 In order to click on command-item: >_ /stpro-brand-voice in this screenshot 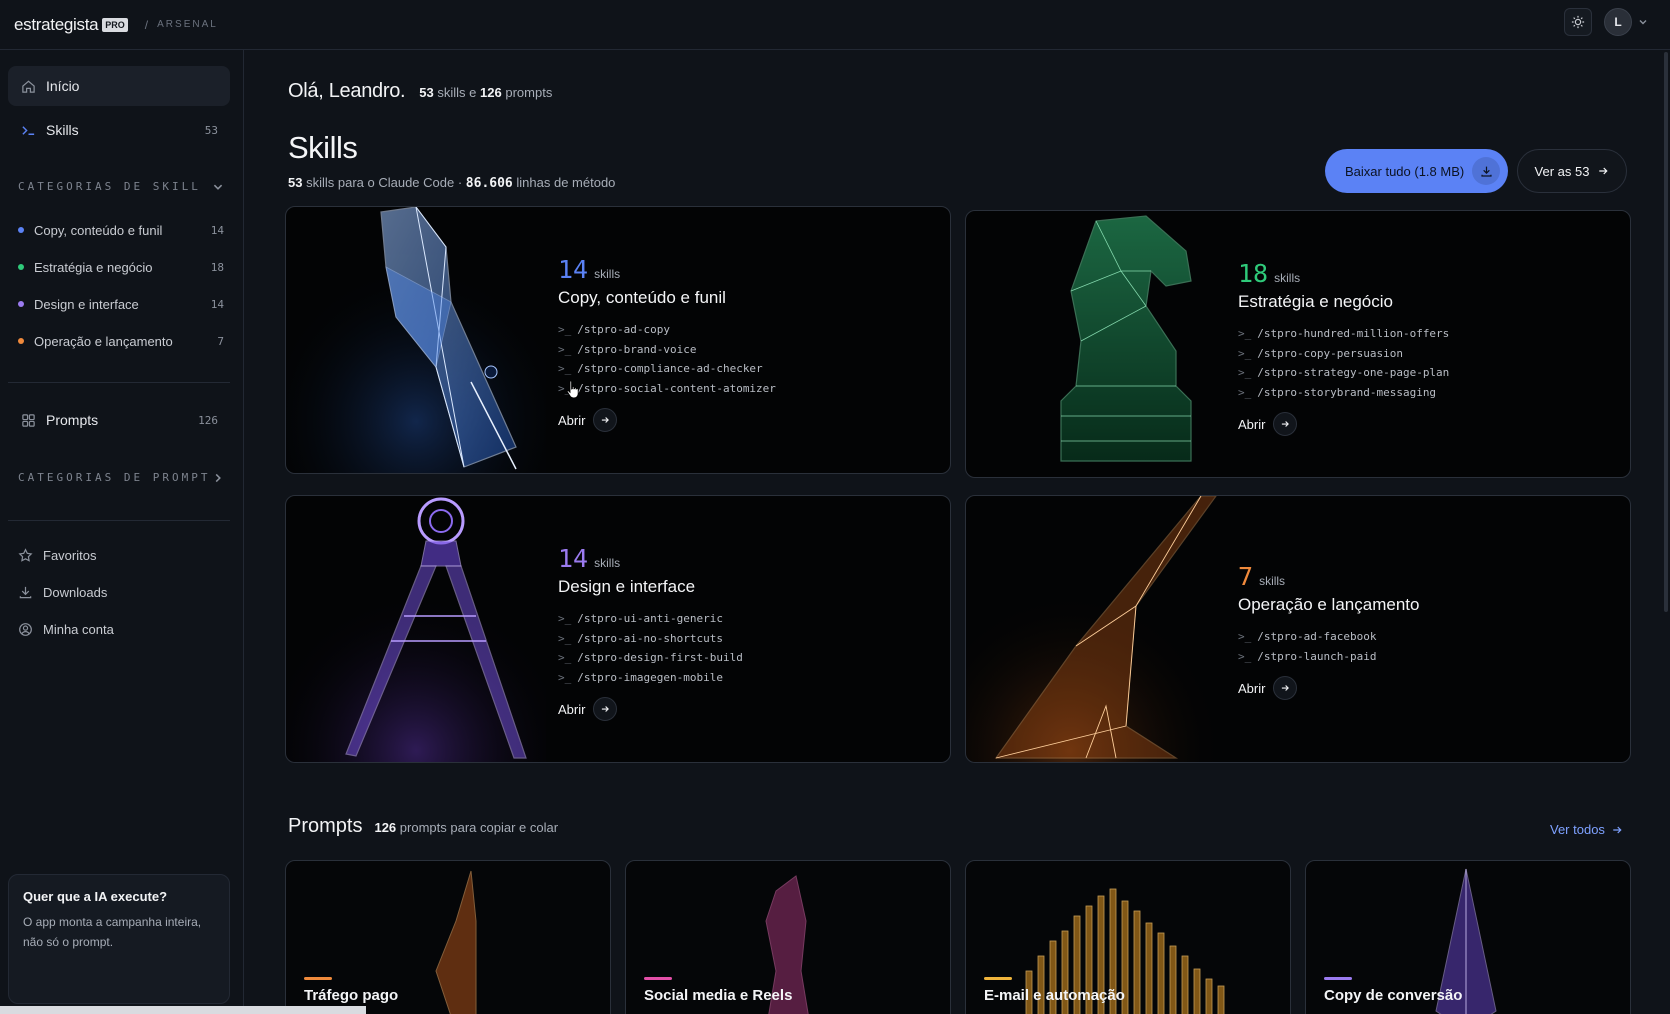, I will do `click(667, 350)`.